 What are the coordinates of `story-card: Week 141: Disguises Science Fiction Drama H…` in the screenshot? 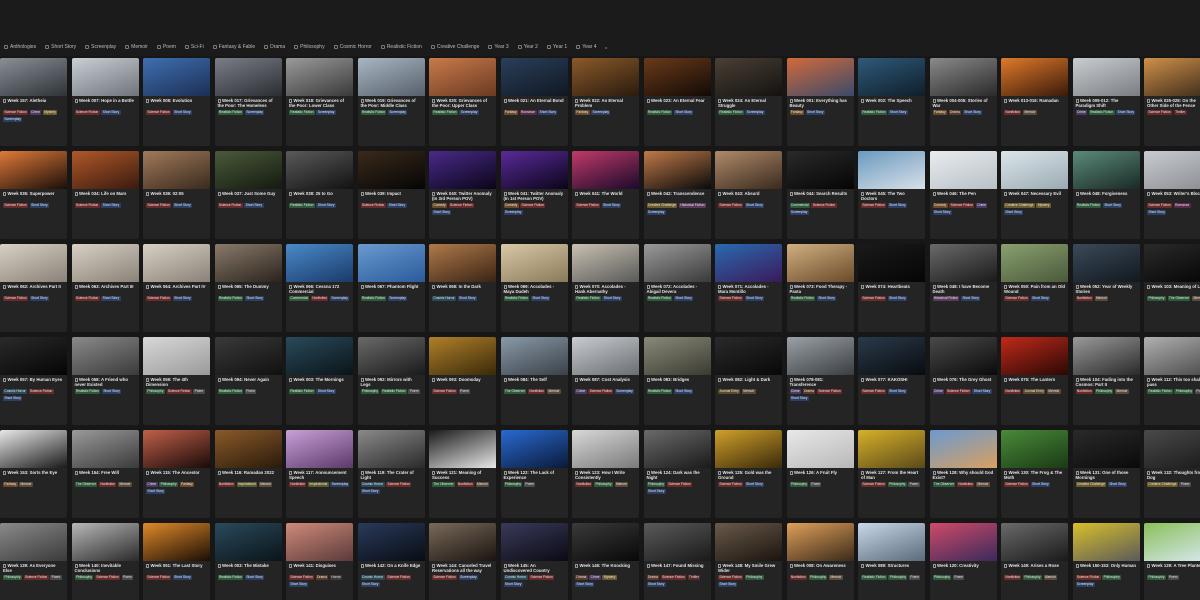 It's located at (319, 561).